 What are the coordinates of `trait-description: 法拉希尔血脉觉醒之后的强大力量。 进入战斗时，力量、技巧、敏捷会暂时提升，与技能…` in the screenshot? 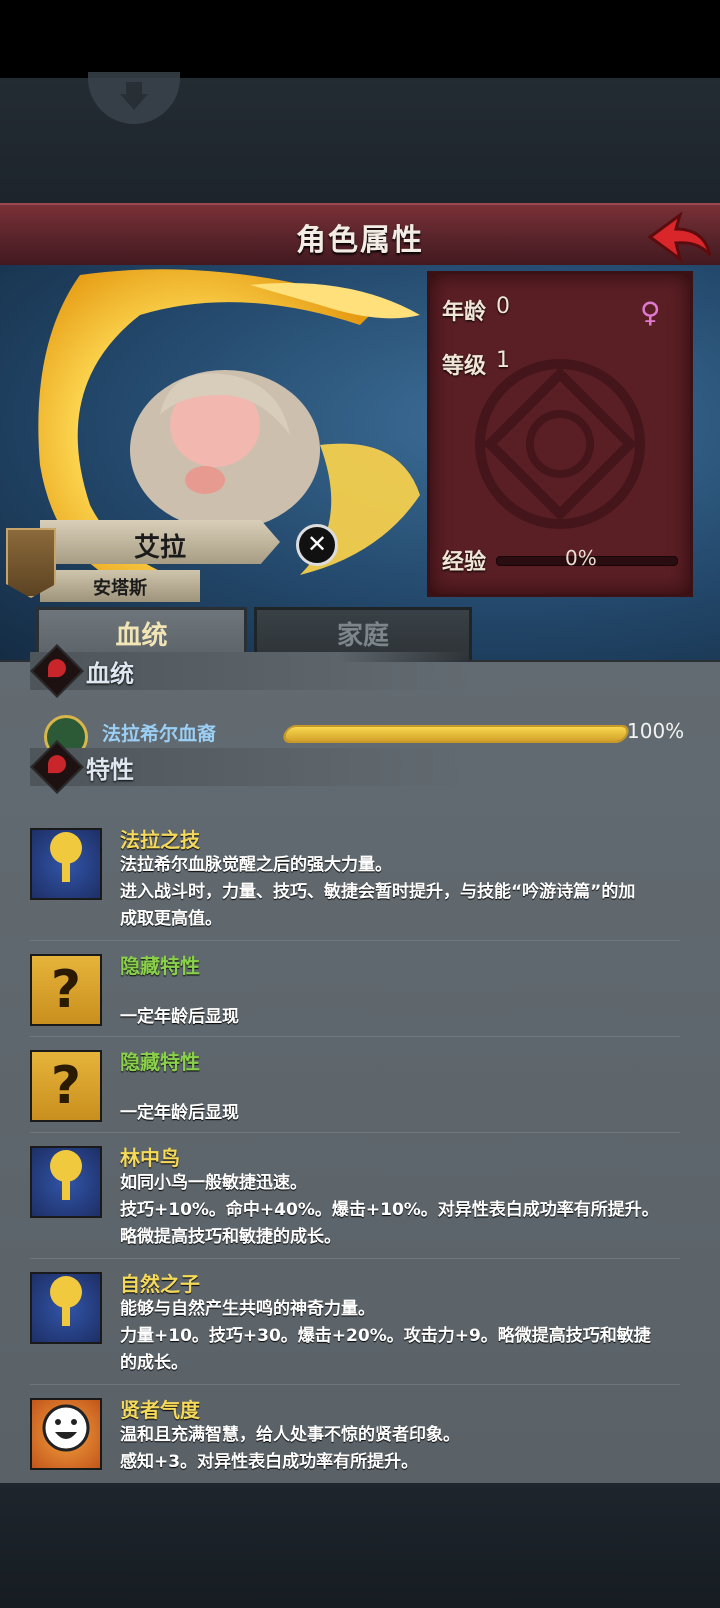 It's located at (378, 892).